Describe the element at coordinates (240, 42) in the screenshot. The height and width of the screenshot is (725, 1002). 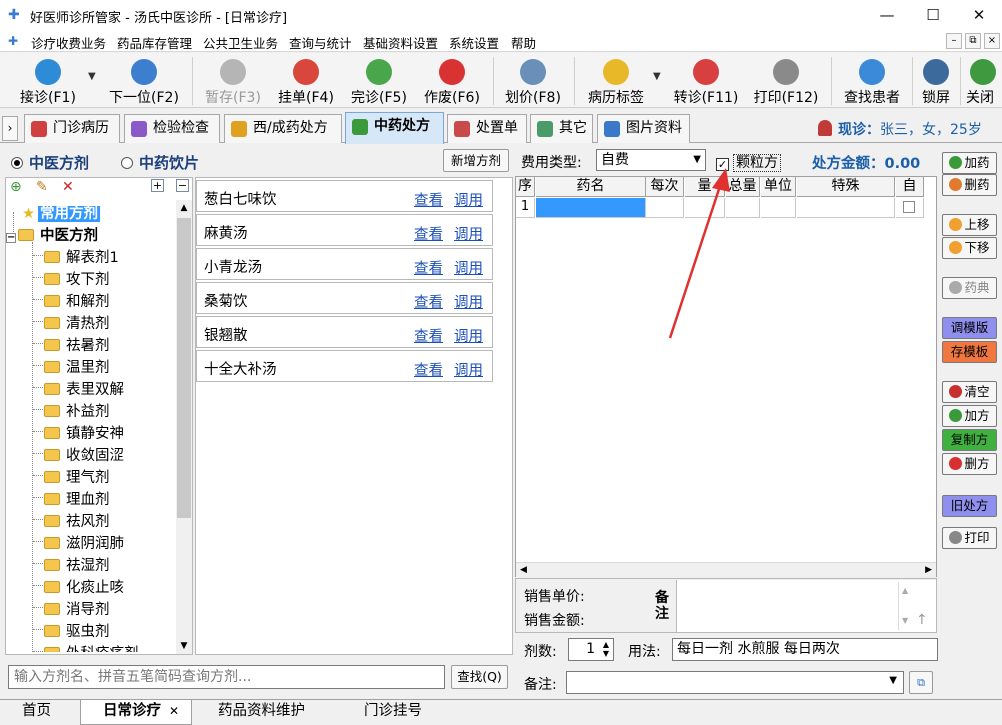
I see `menu-public-health: 公共卫生业务` at that location.